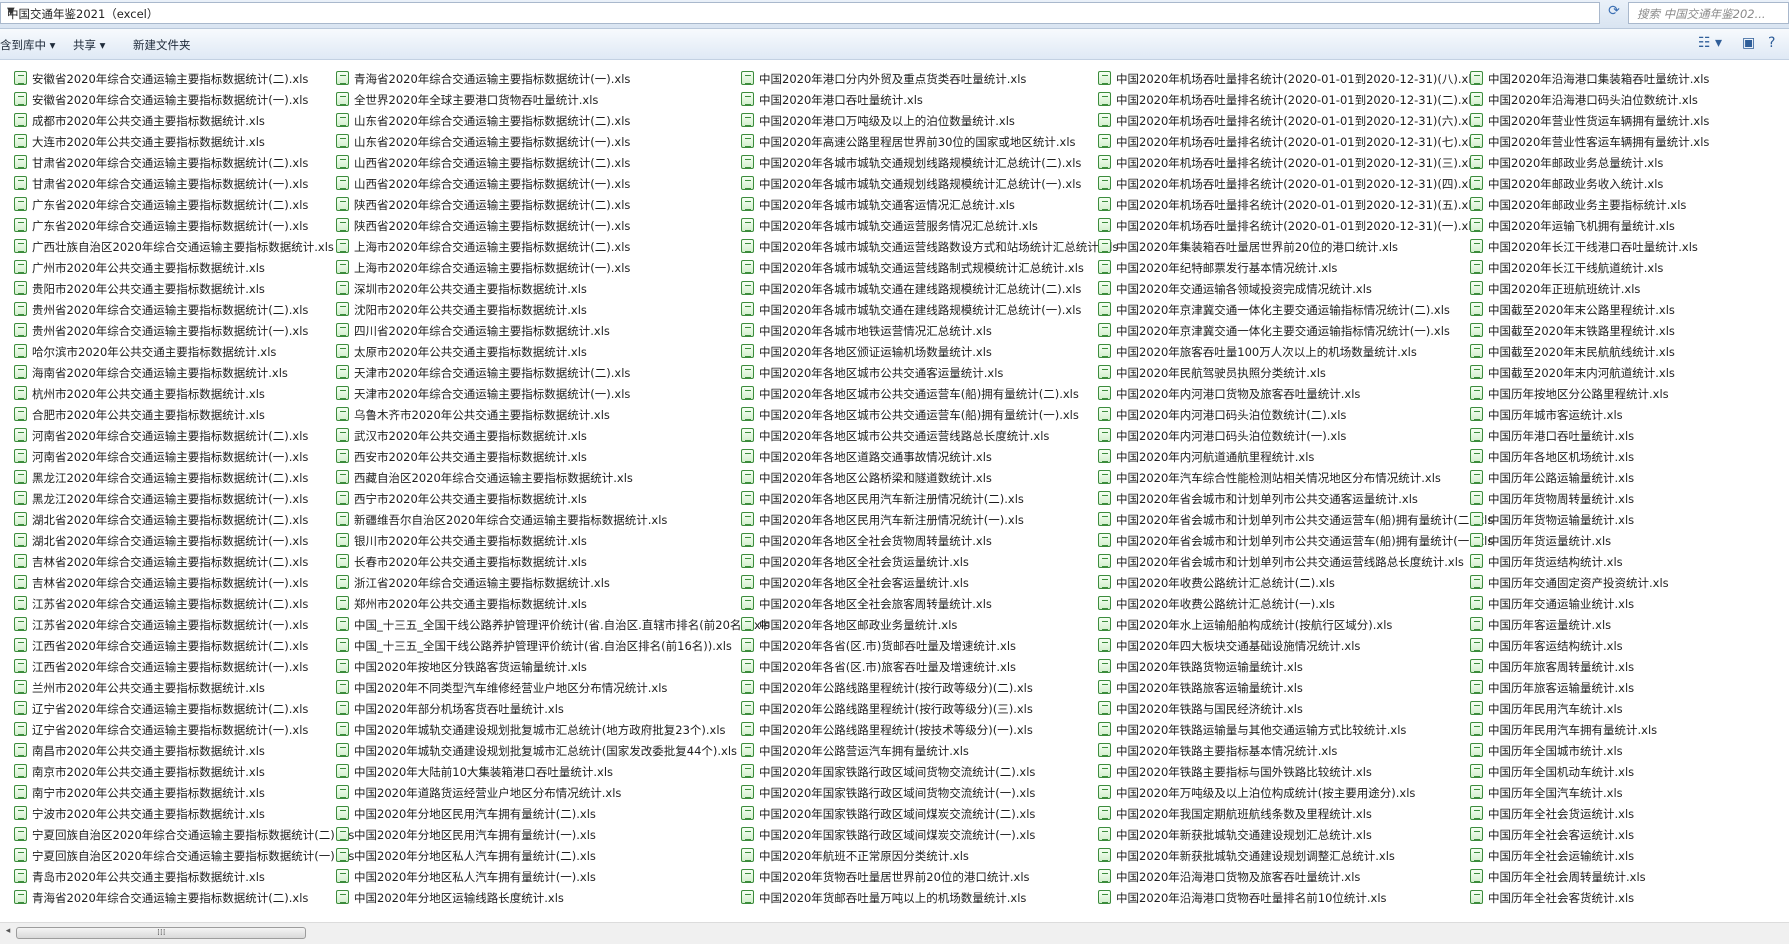  I want to click on file-name: 湖北省2020年综合交通运输主要指标数据统计(二).xls, so click(170, 520).